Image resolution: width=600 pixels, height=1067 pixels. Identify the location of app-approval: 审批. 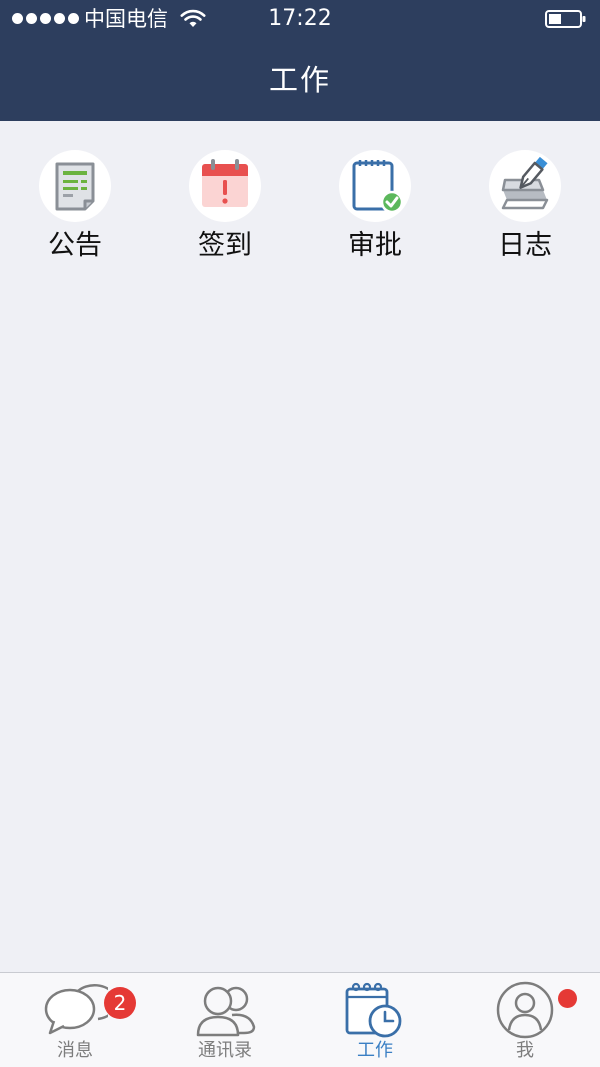
(375, 210).